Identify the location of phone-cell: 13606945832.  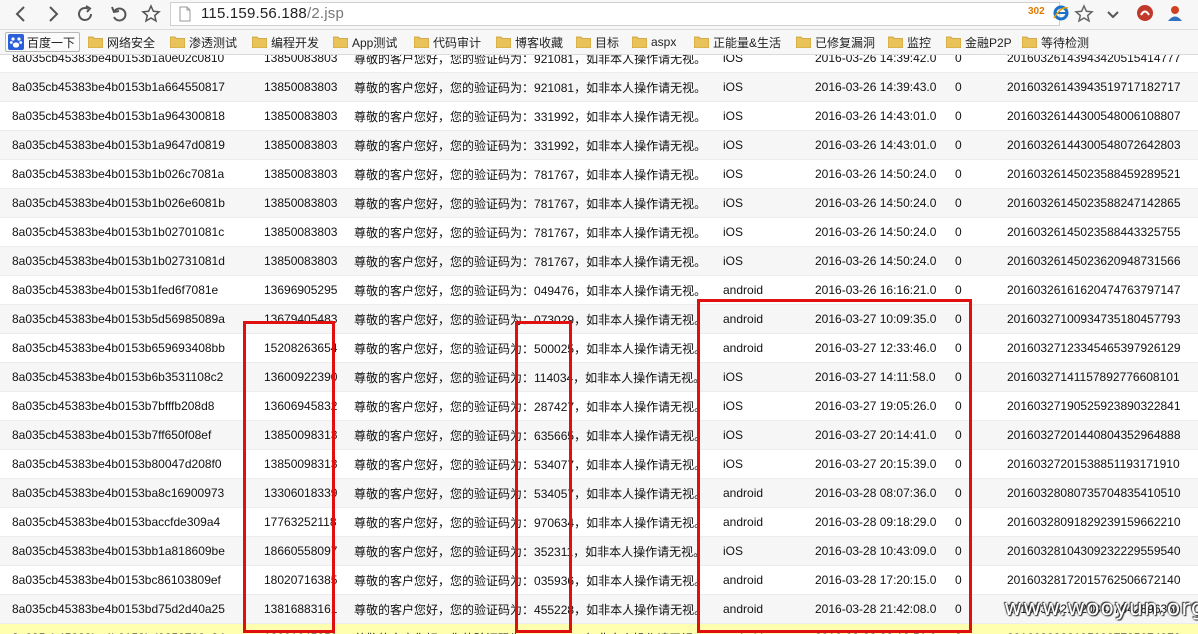
(297, 406).